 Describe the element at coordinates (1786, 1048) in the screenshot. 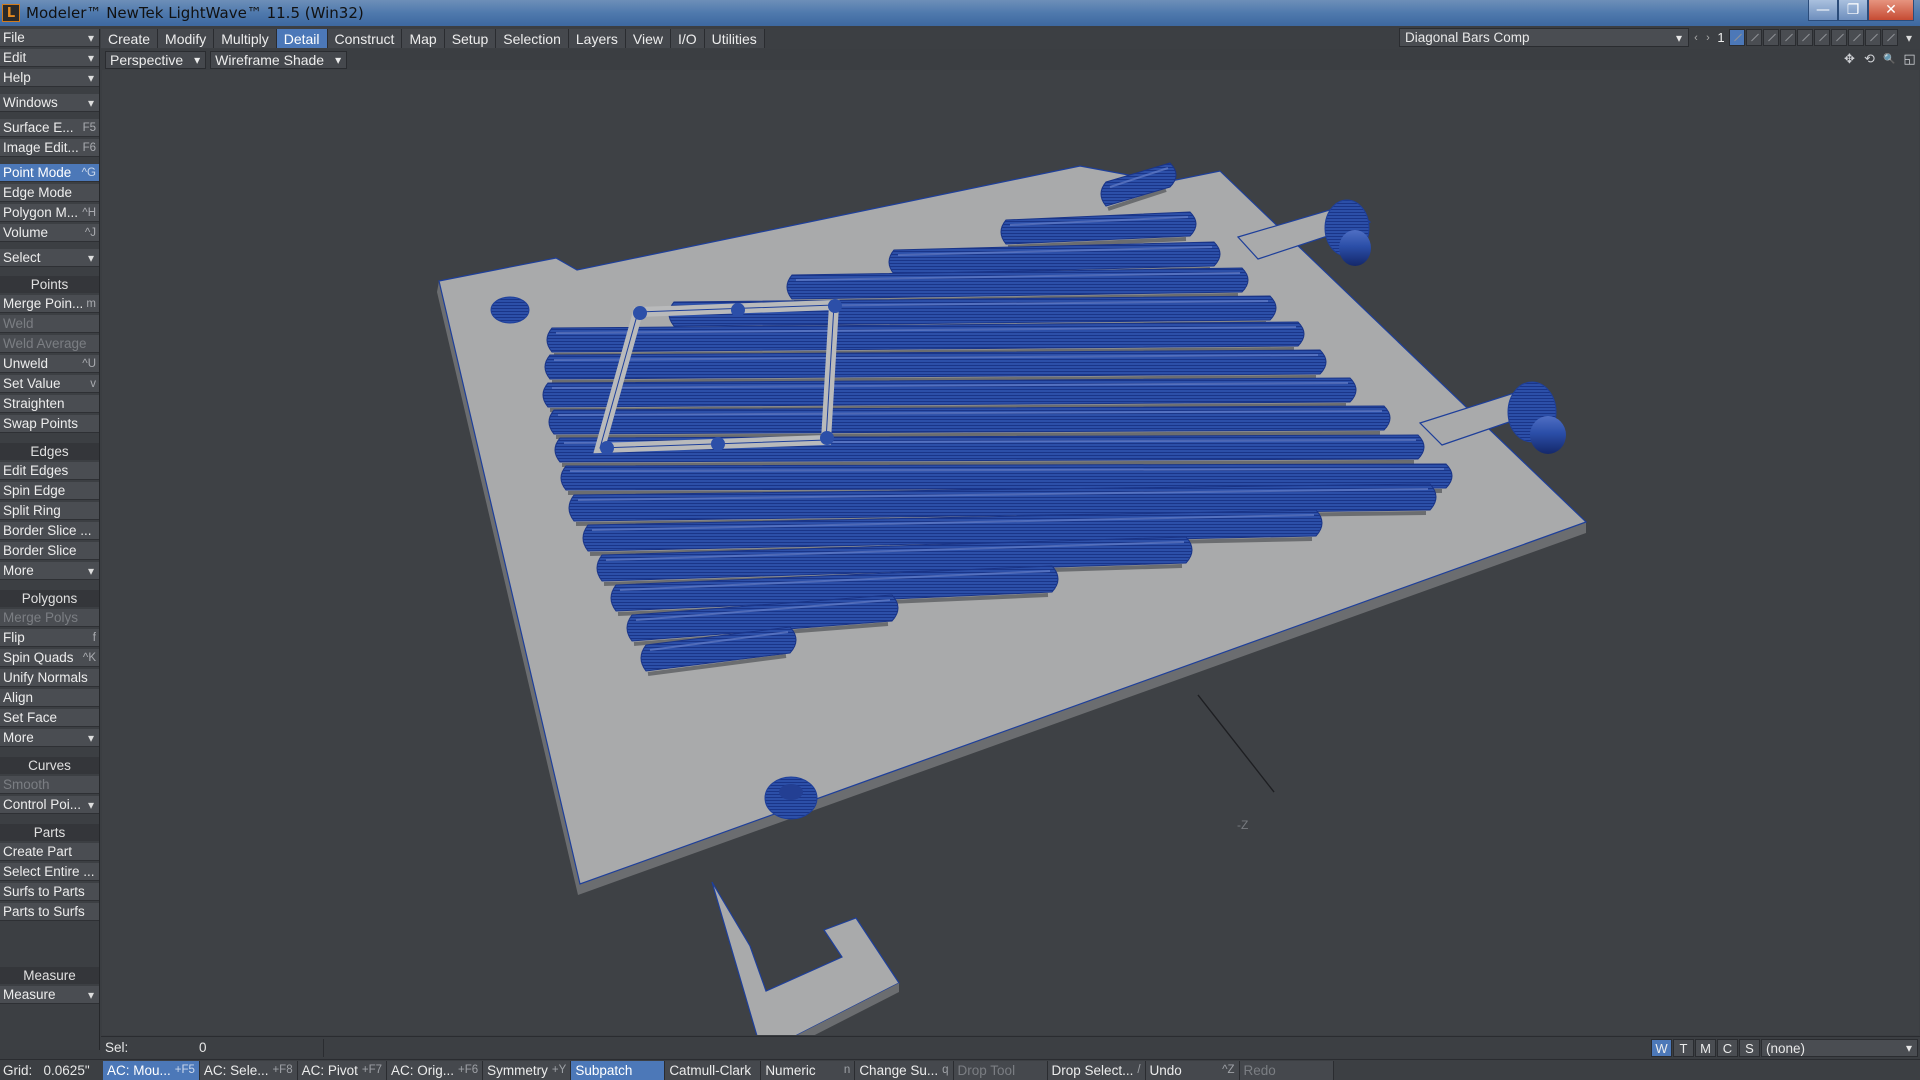

I see `vertex-map-value: (none)` at that location.